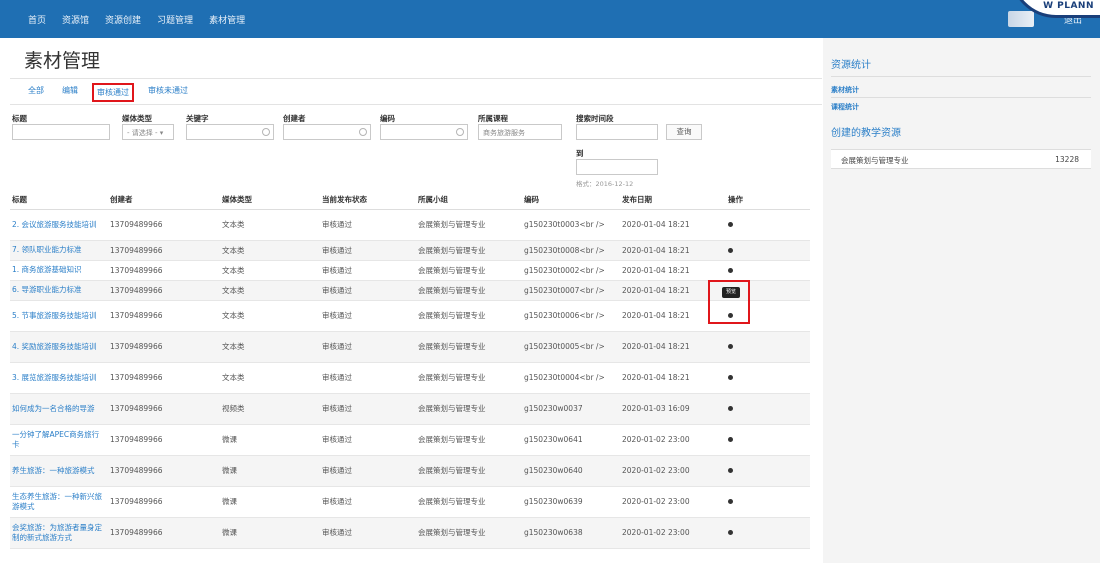 The height and width of the screenshot is (563, 1100). I want to click on row-title-link: 一分钟了解APEC商务旅行卡, so click(59, 440).